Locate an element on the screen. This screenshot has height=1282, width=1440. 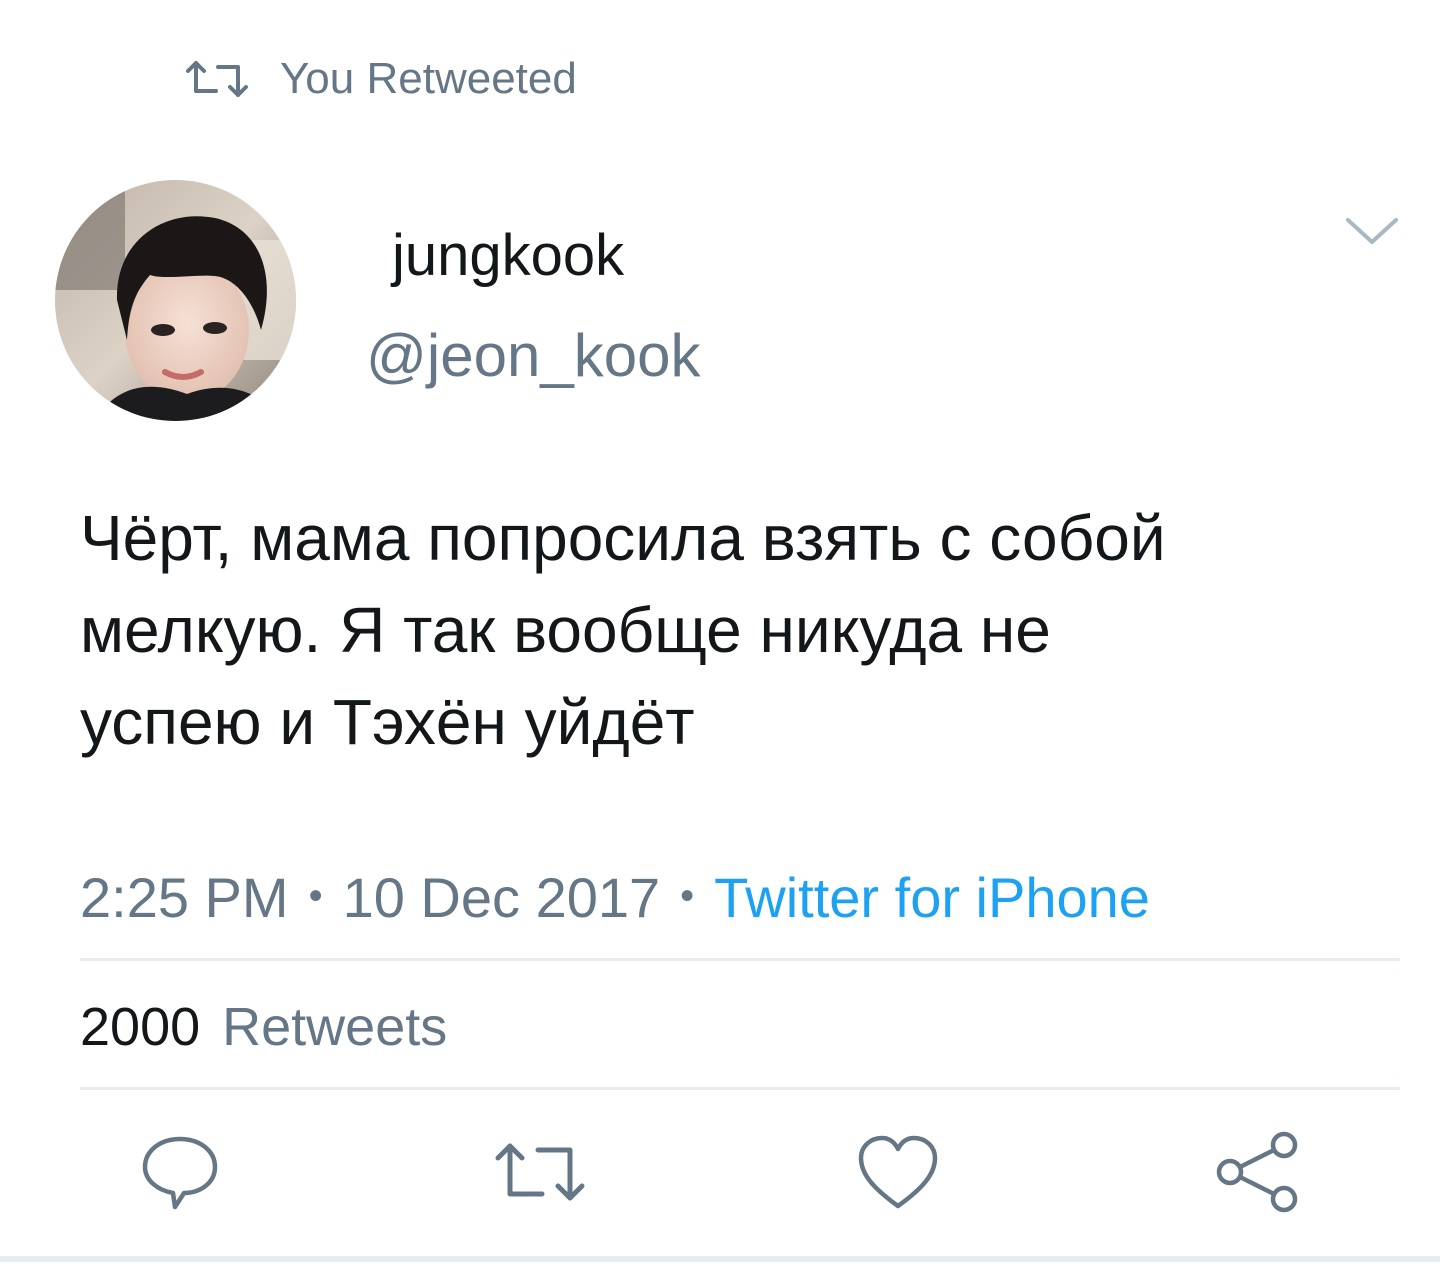
reply-icon is located at coordinates (180, 1174).